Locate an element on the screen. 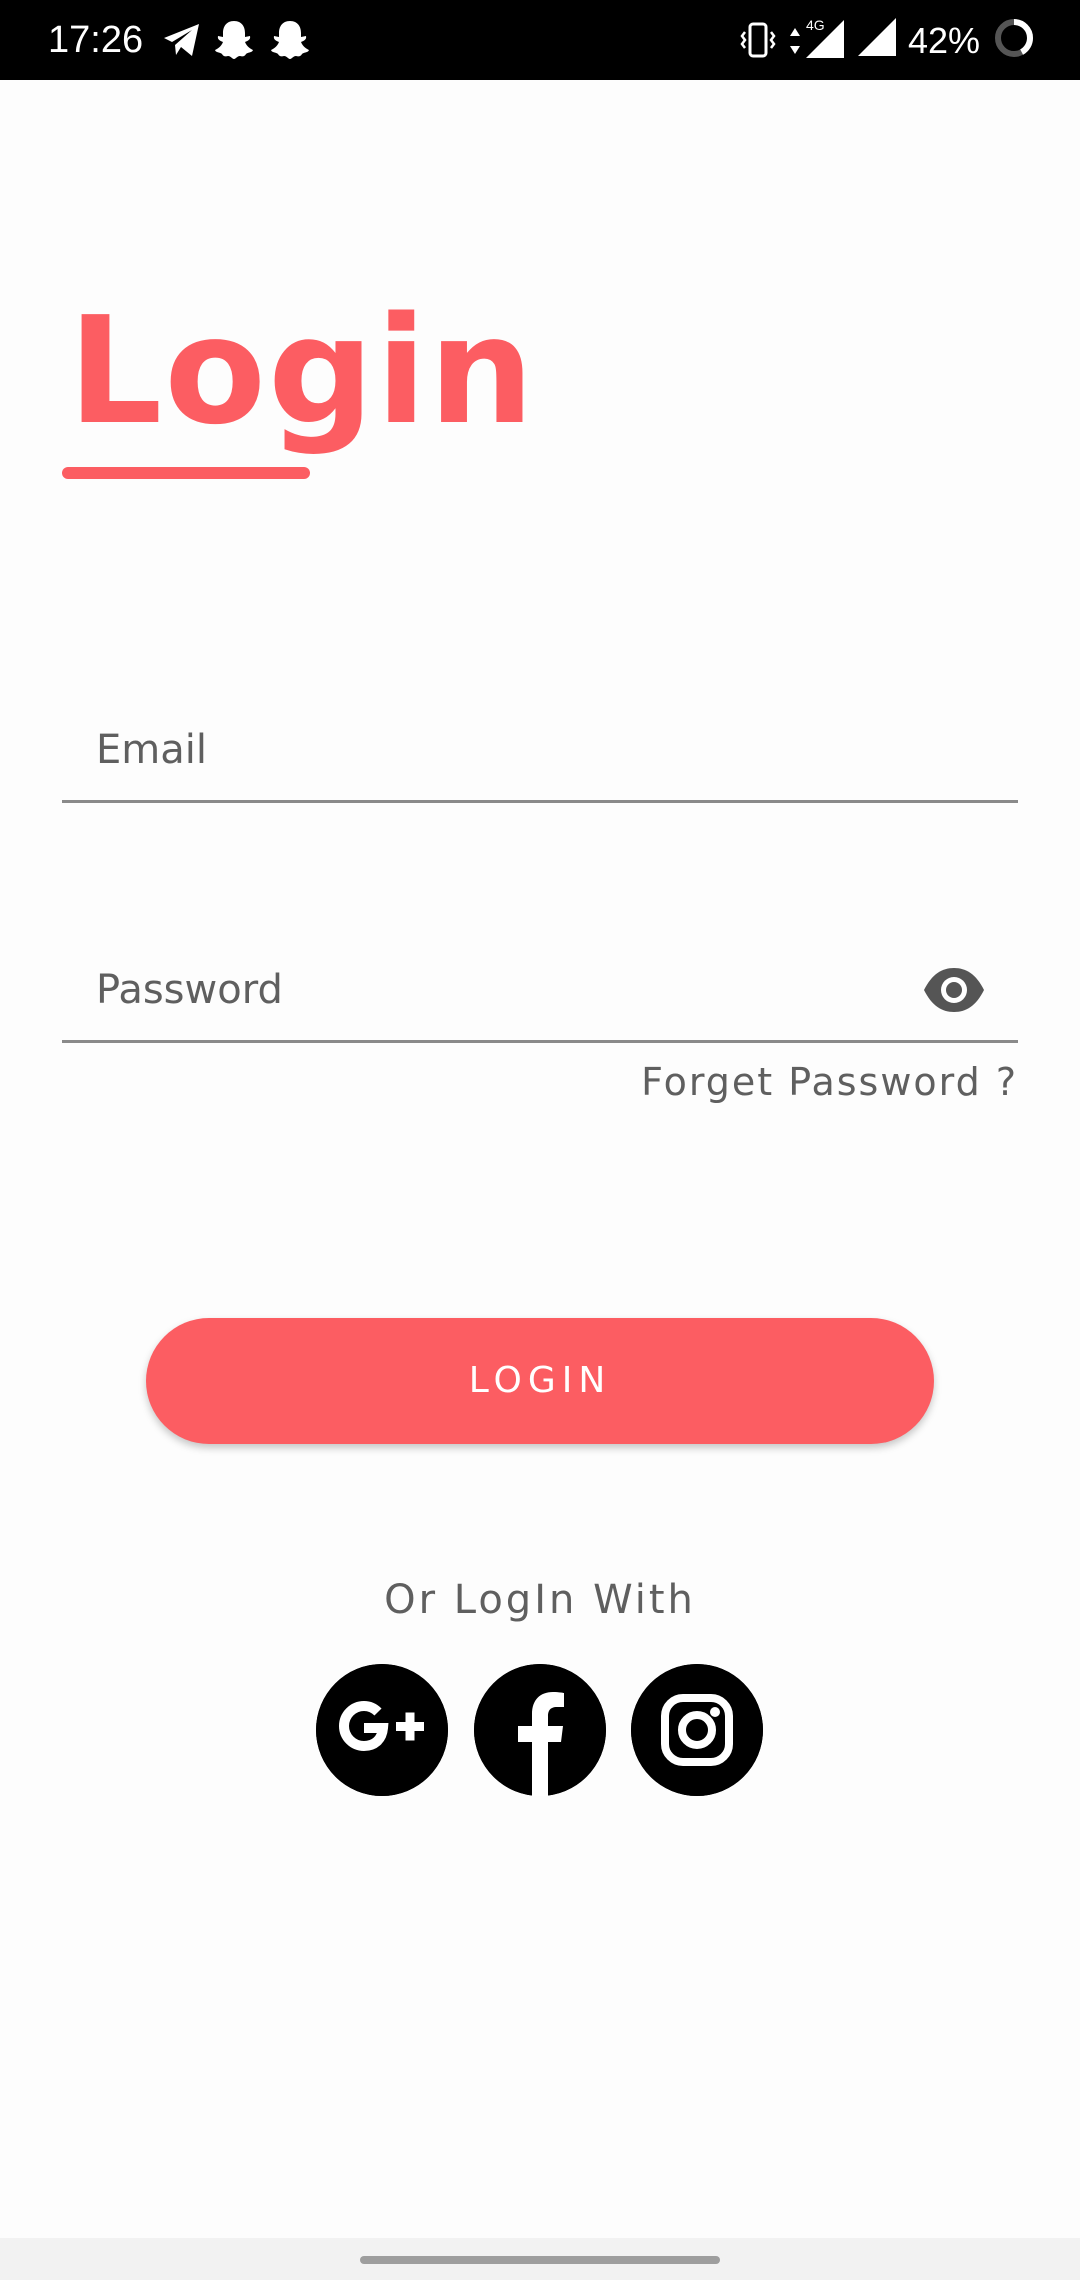 Image resolution: width=1080 pixels, height=2280 pixels. email-field is located at coordinates (540, 751).